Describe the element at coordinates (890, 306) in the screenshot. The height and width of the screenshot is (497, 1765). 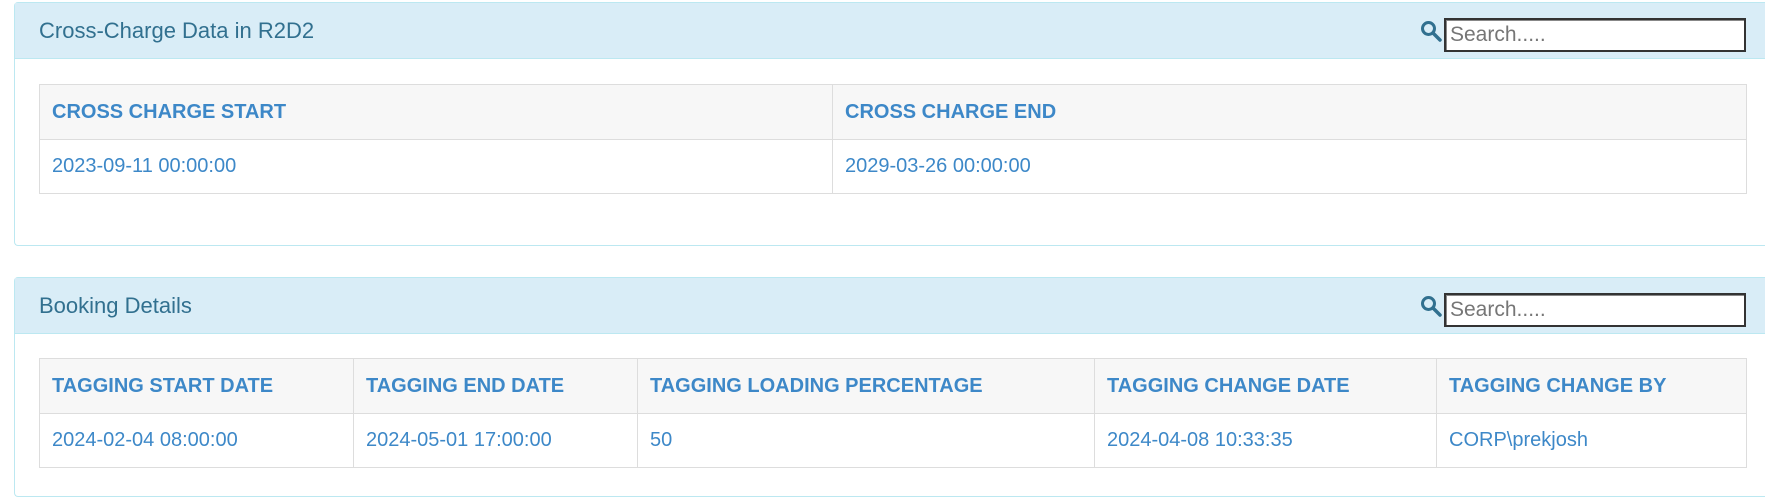
I see `booking-details-panel-heading: Booking Details` at that location.